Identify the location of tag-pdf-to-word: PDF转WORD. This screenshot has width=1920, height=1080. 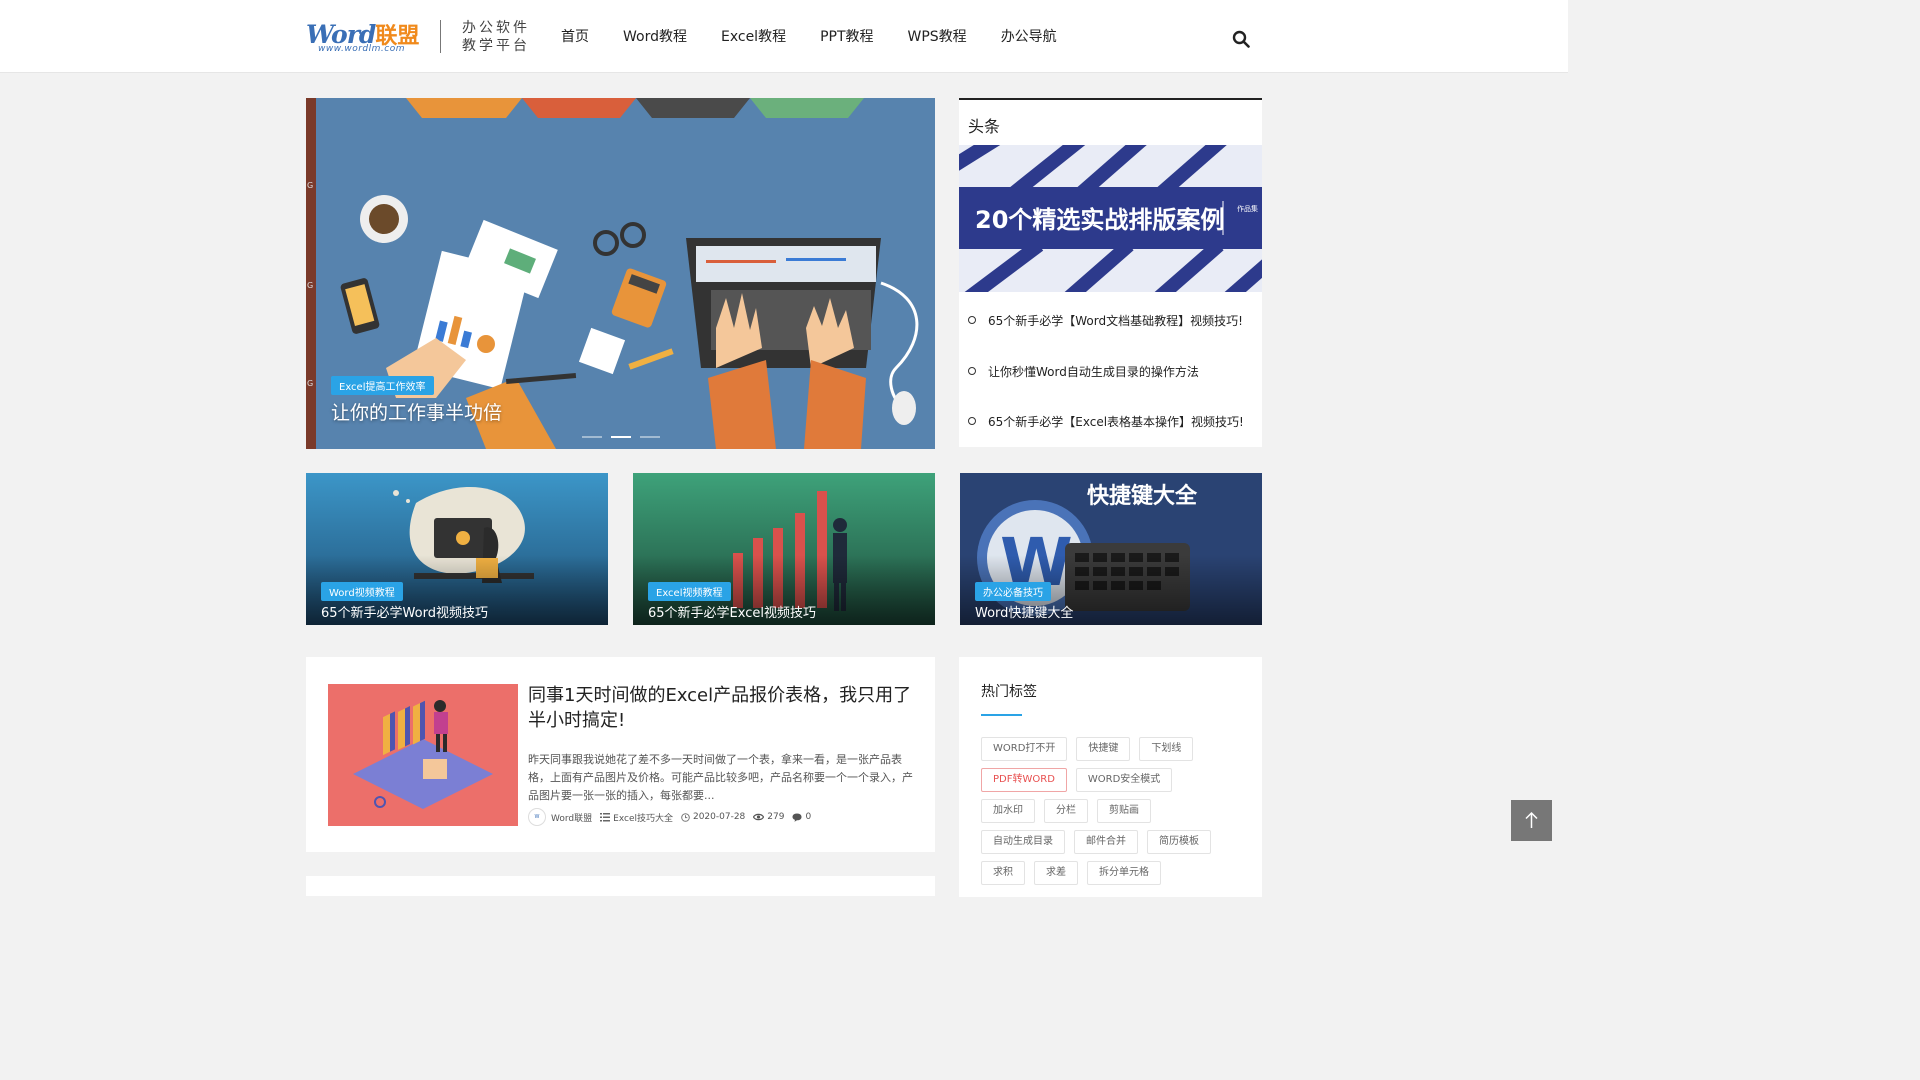
(1024, 780).